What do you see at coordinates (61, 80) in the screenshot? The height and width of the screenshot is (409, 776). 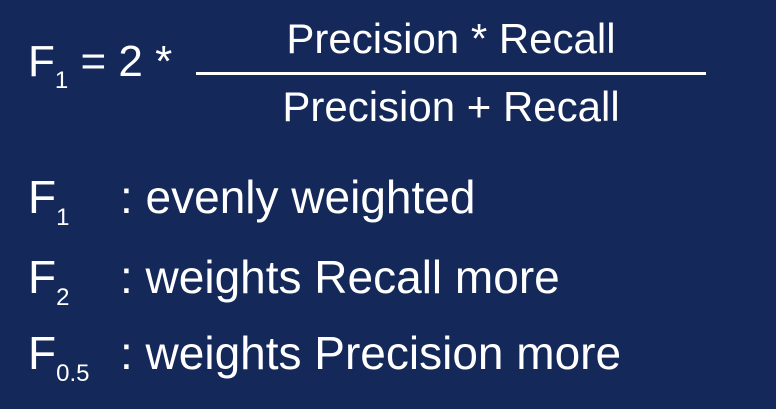 I see `formula-subscript: 1` at bounding box center [61, 80].